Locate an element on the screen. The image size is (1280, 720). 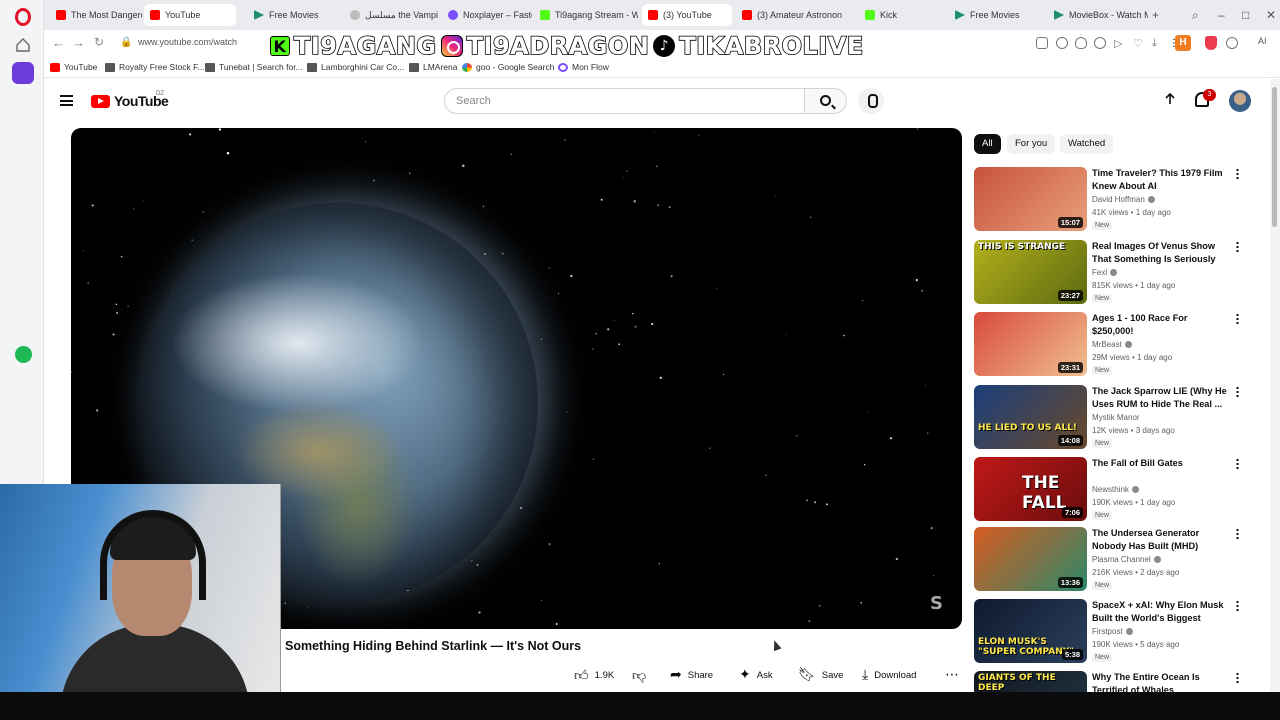
edit-icon is located at coordinates (1042, 43).